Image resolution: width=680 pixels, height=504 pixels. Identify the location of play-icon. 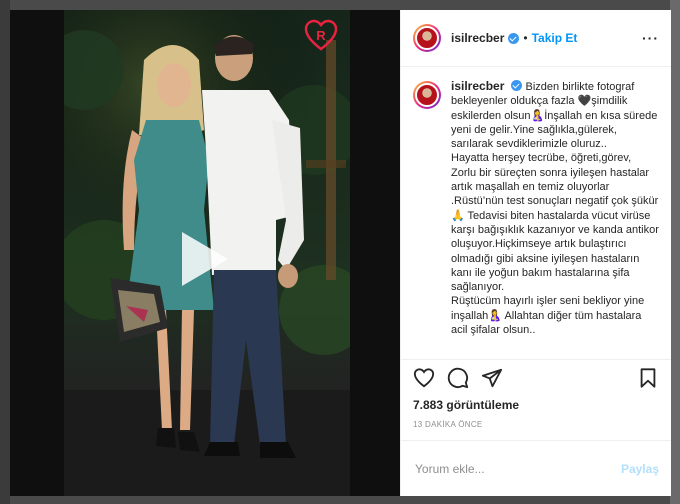
(205, 259).